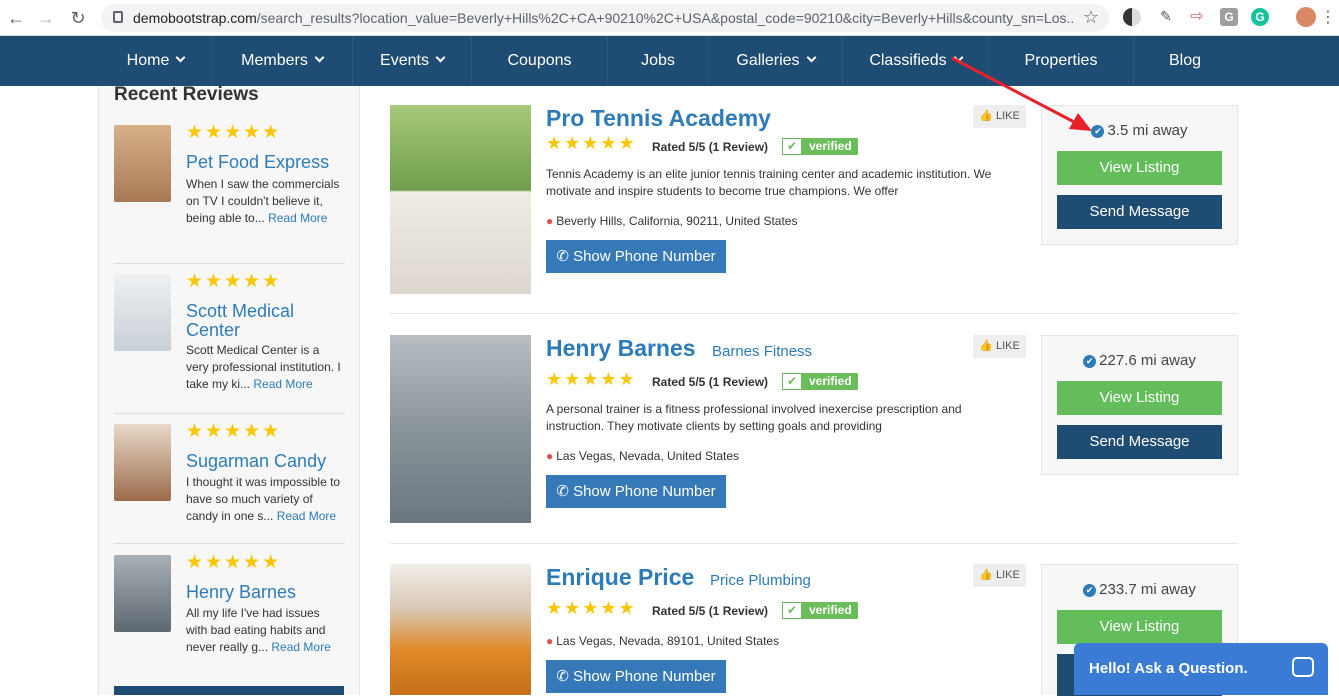  What do you see at coordinates (768, 60) in the screenshot?
I see `nav-label: Galleries` at bounding box center [768, 60].